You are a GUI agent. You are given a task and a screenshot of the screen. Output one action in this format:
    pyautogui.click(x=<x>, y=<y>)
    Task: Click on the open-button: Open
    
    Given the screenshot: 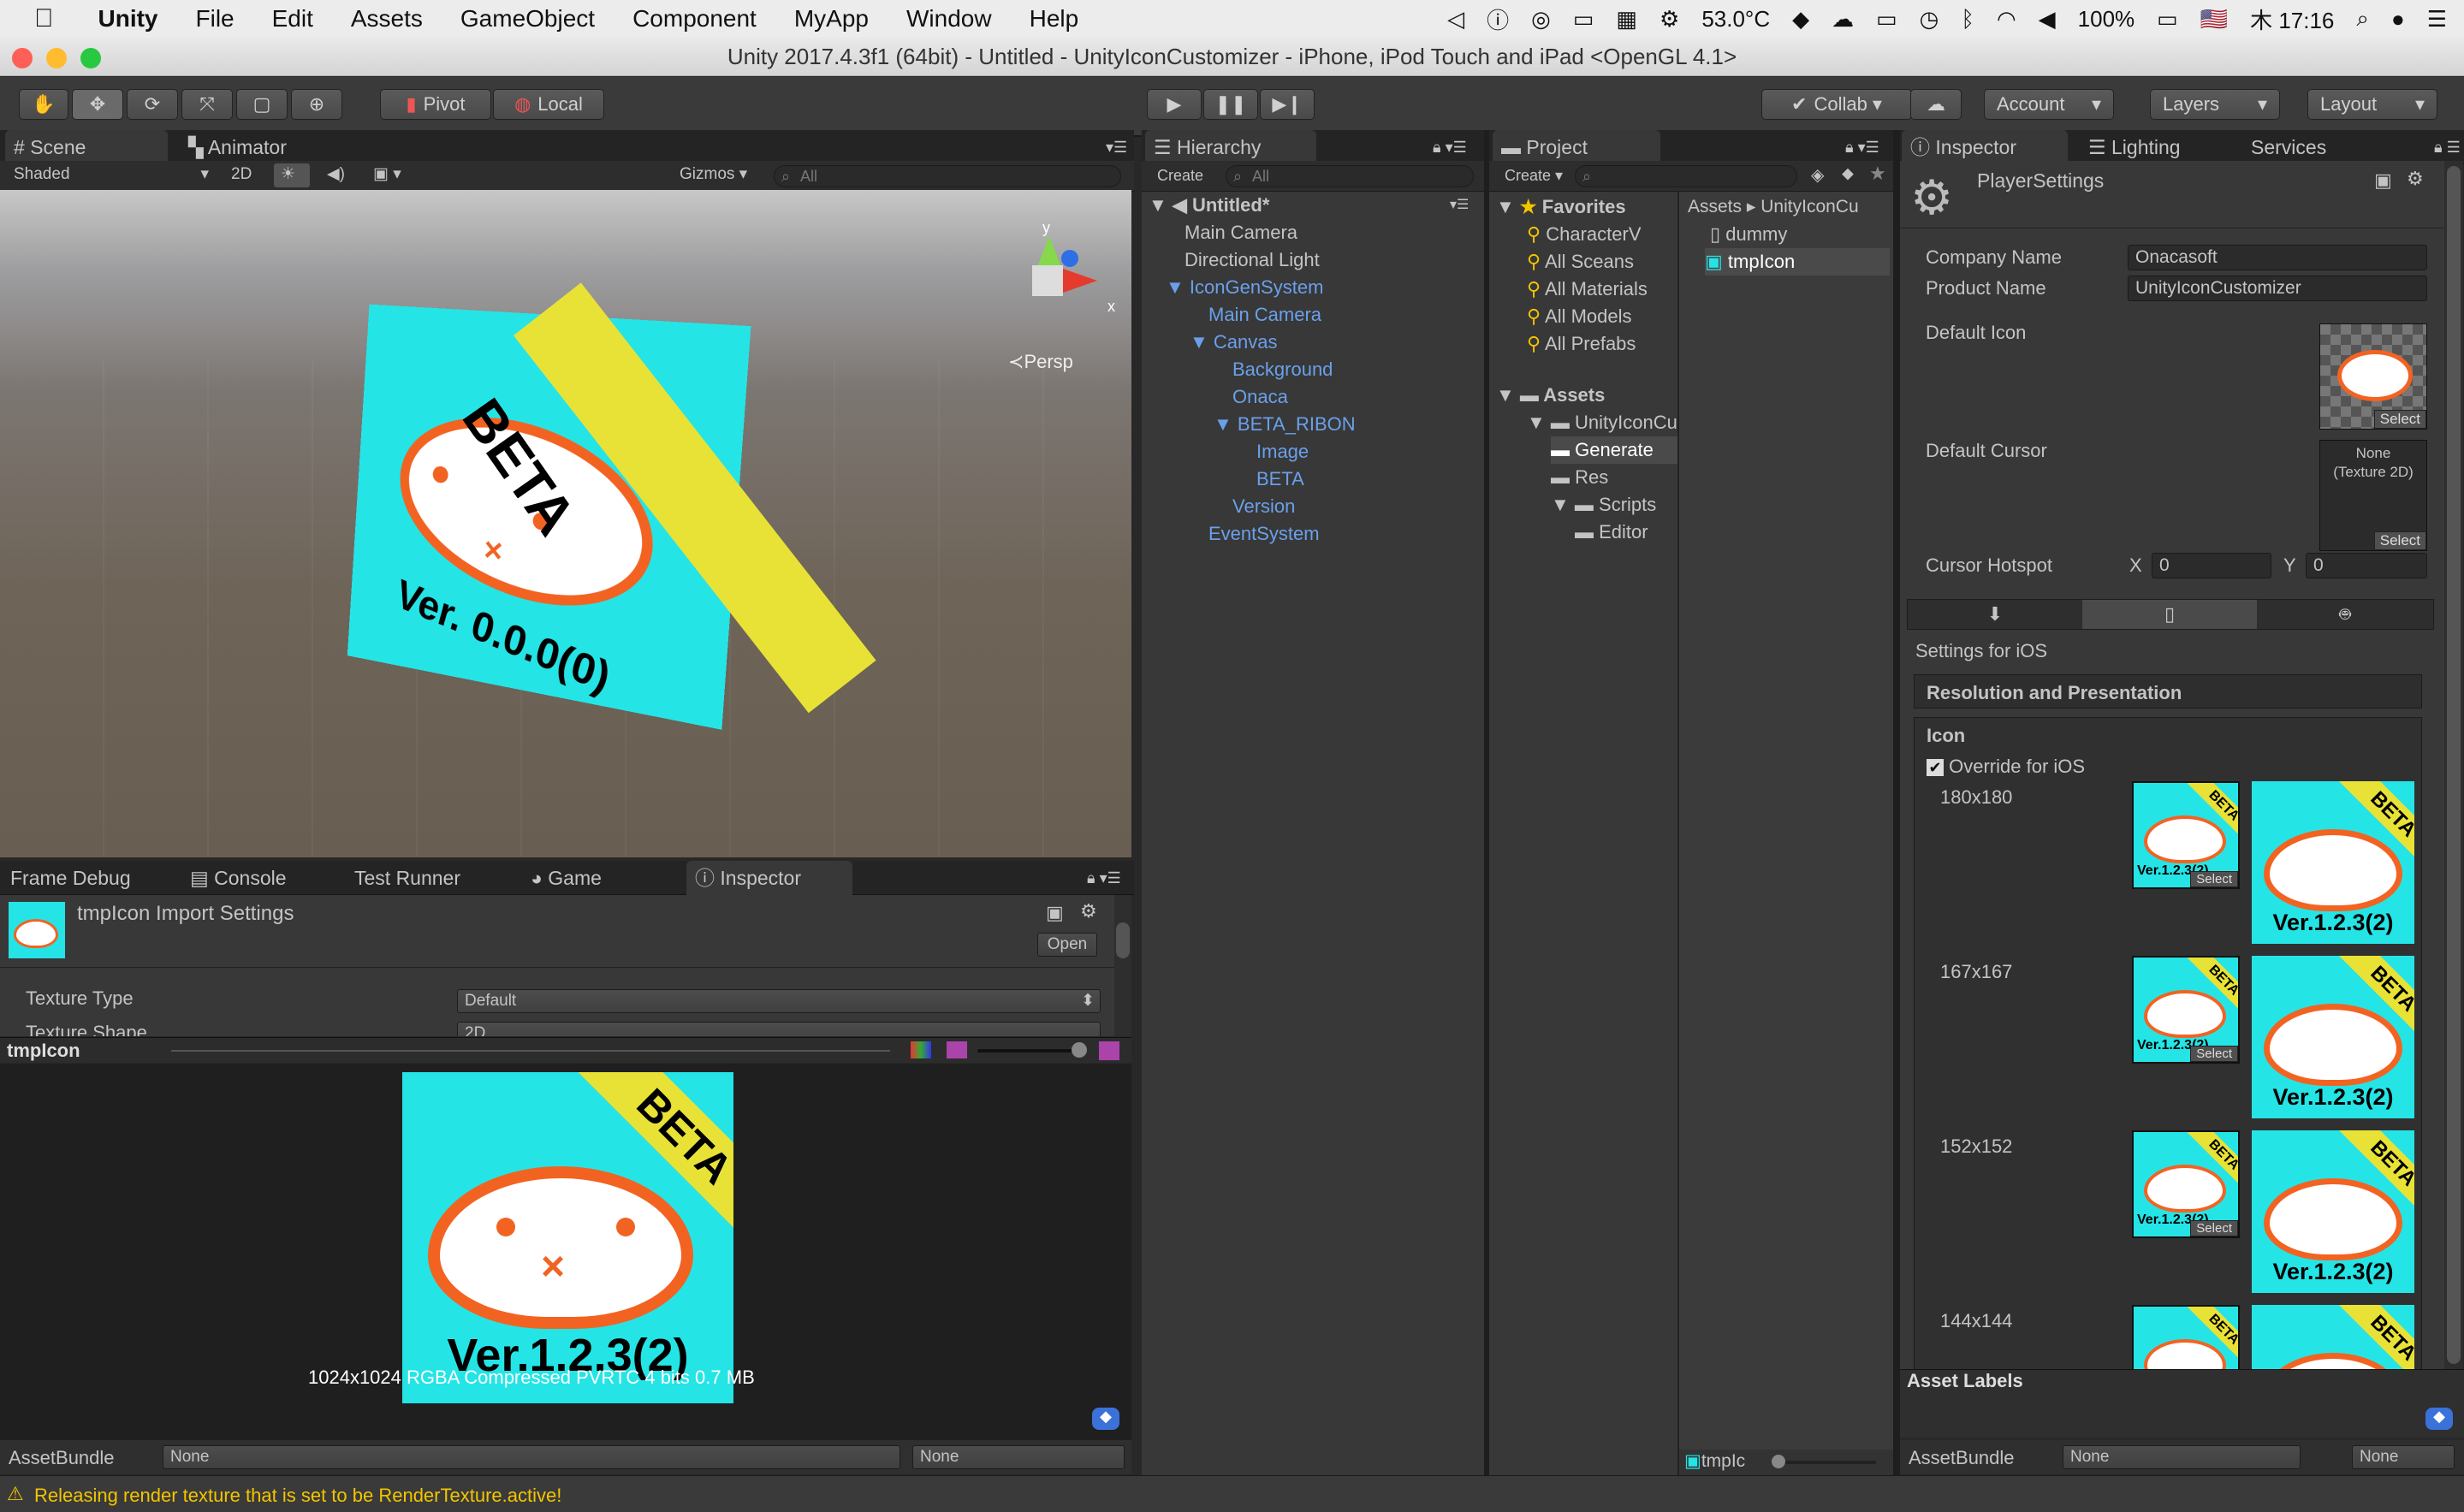 What is the action you would take?
    pyautogui.click(x=1067, y=945)
    